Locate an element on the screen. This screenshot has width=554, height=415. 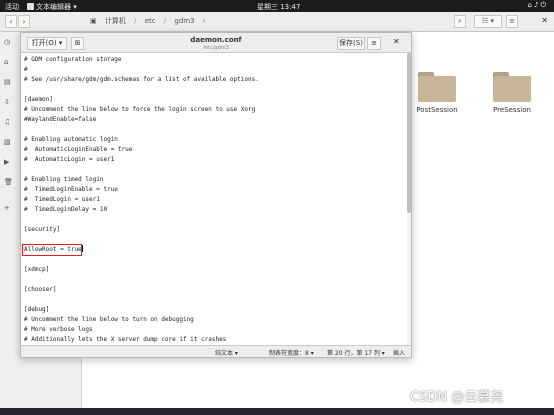
computer-icon: ▣ is located at coordinates (93, 21).